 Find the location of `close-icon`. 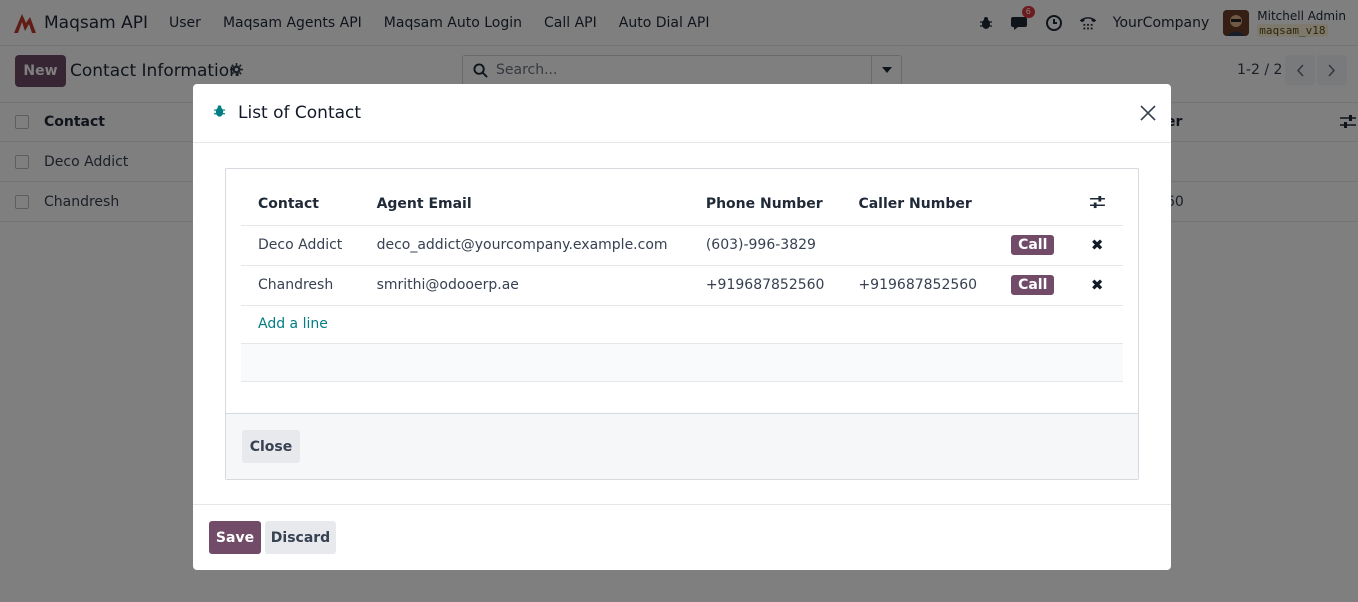

close-icon is located at coordinates (1148, 113).